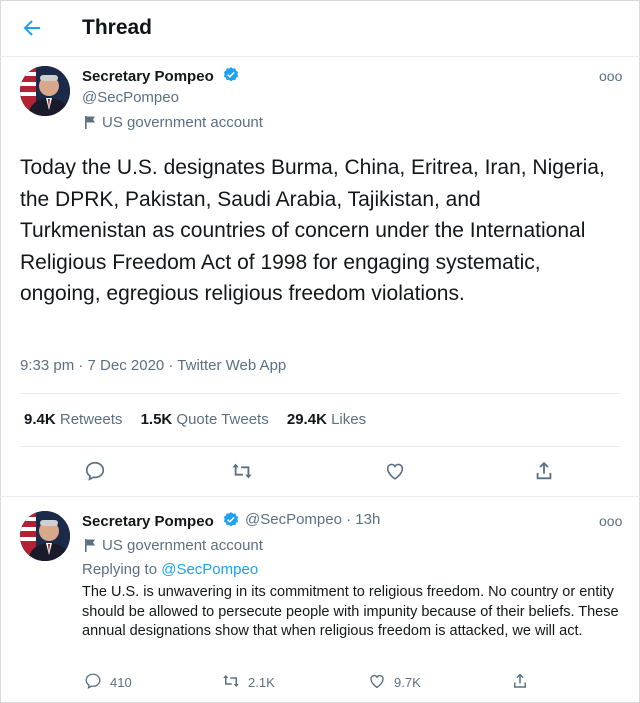  What do you see at coordinates (108, 682) in the screenshot?
I see `reply-button: 410` at bounding box center [108, 682].